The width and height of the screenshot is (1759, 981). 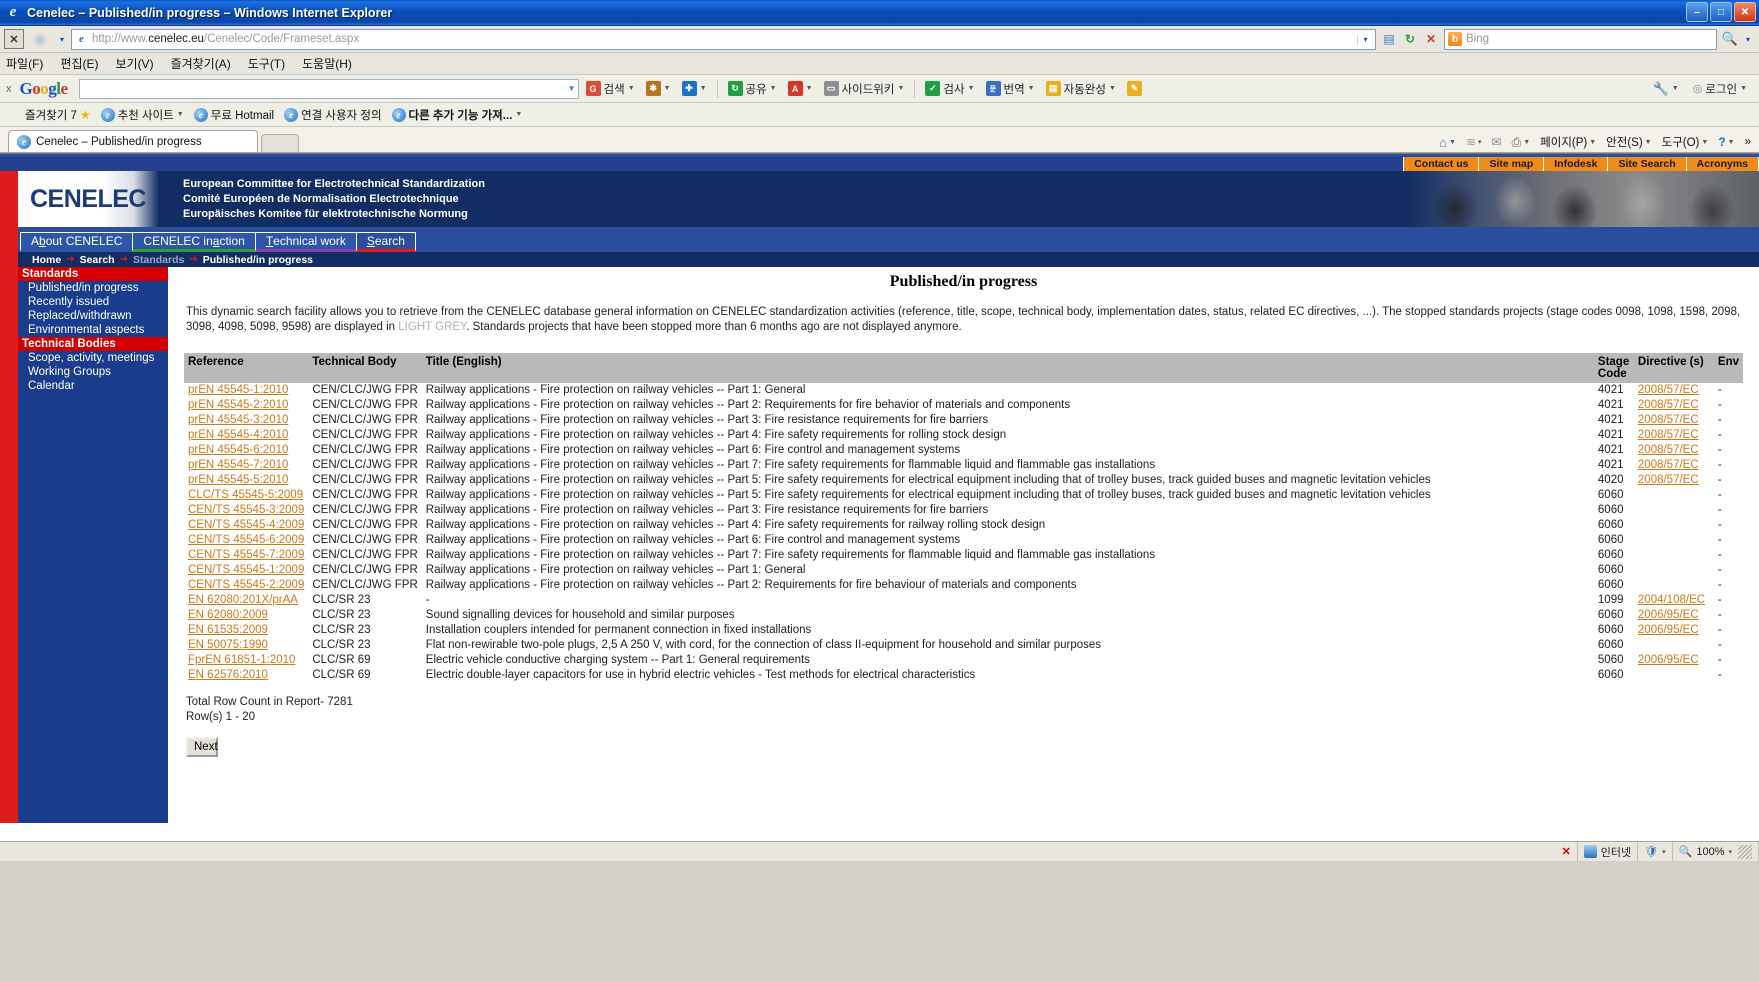 I want to click on menu-view: 보기(V), so click(x=134, y=63).